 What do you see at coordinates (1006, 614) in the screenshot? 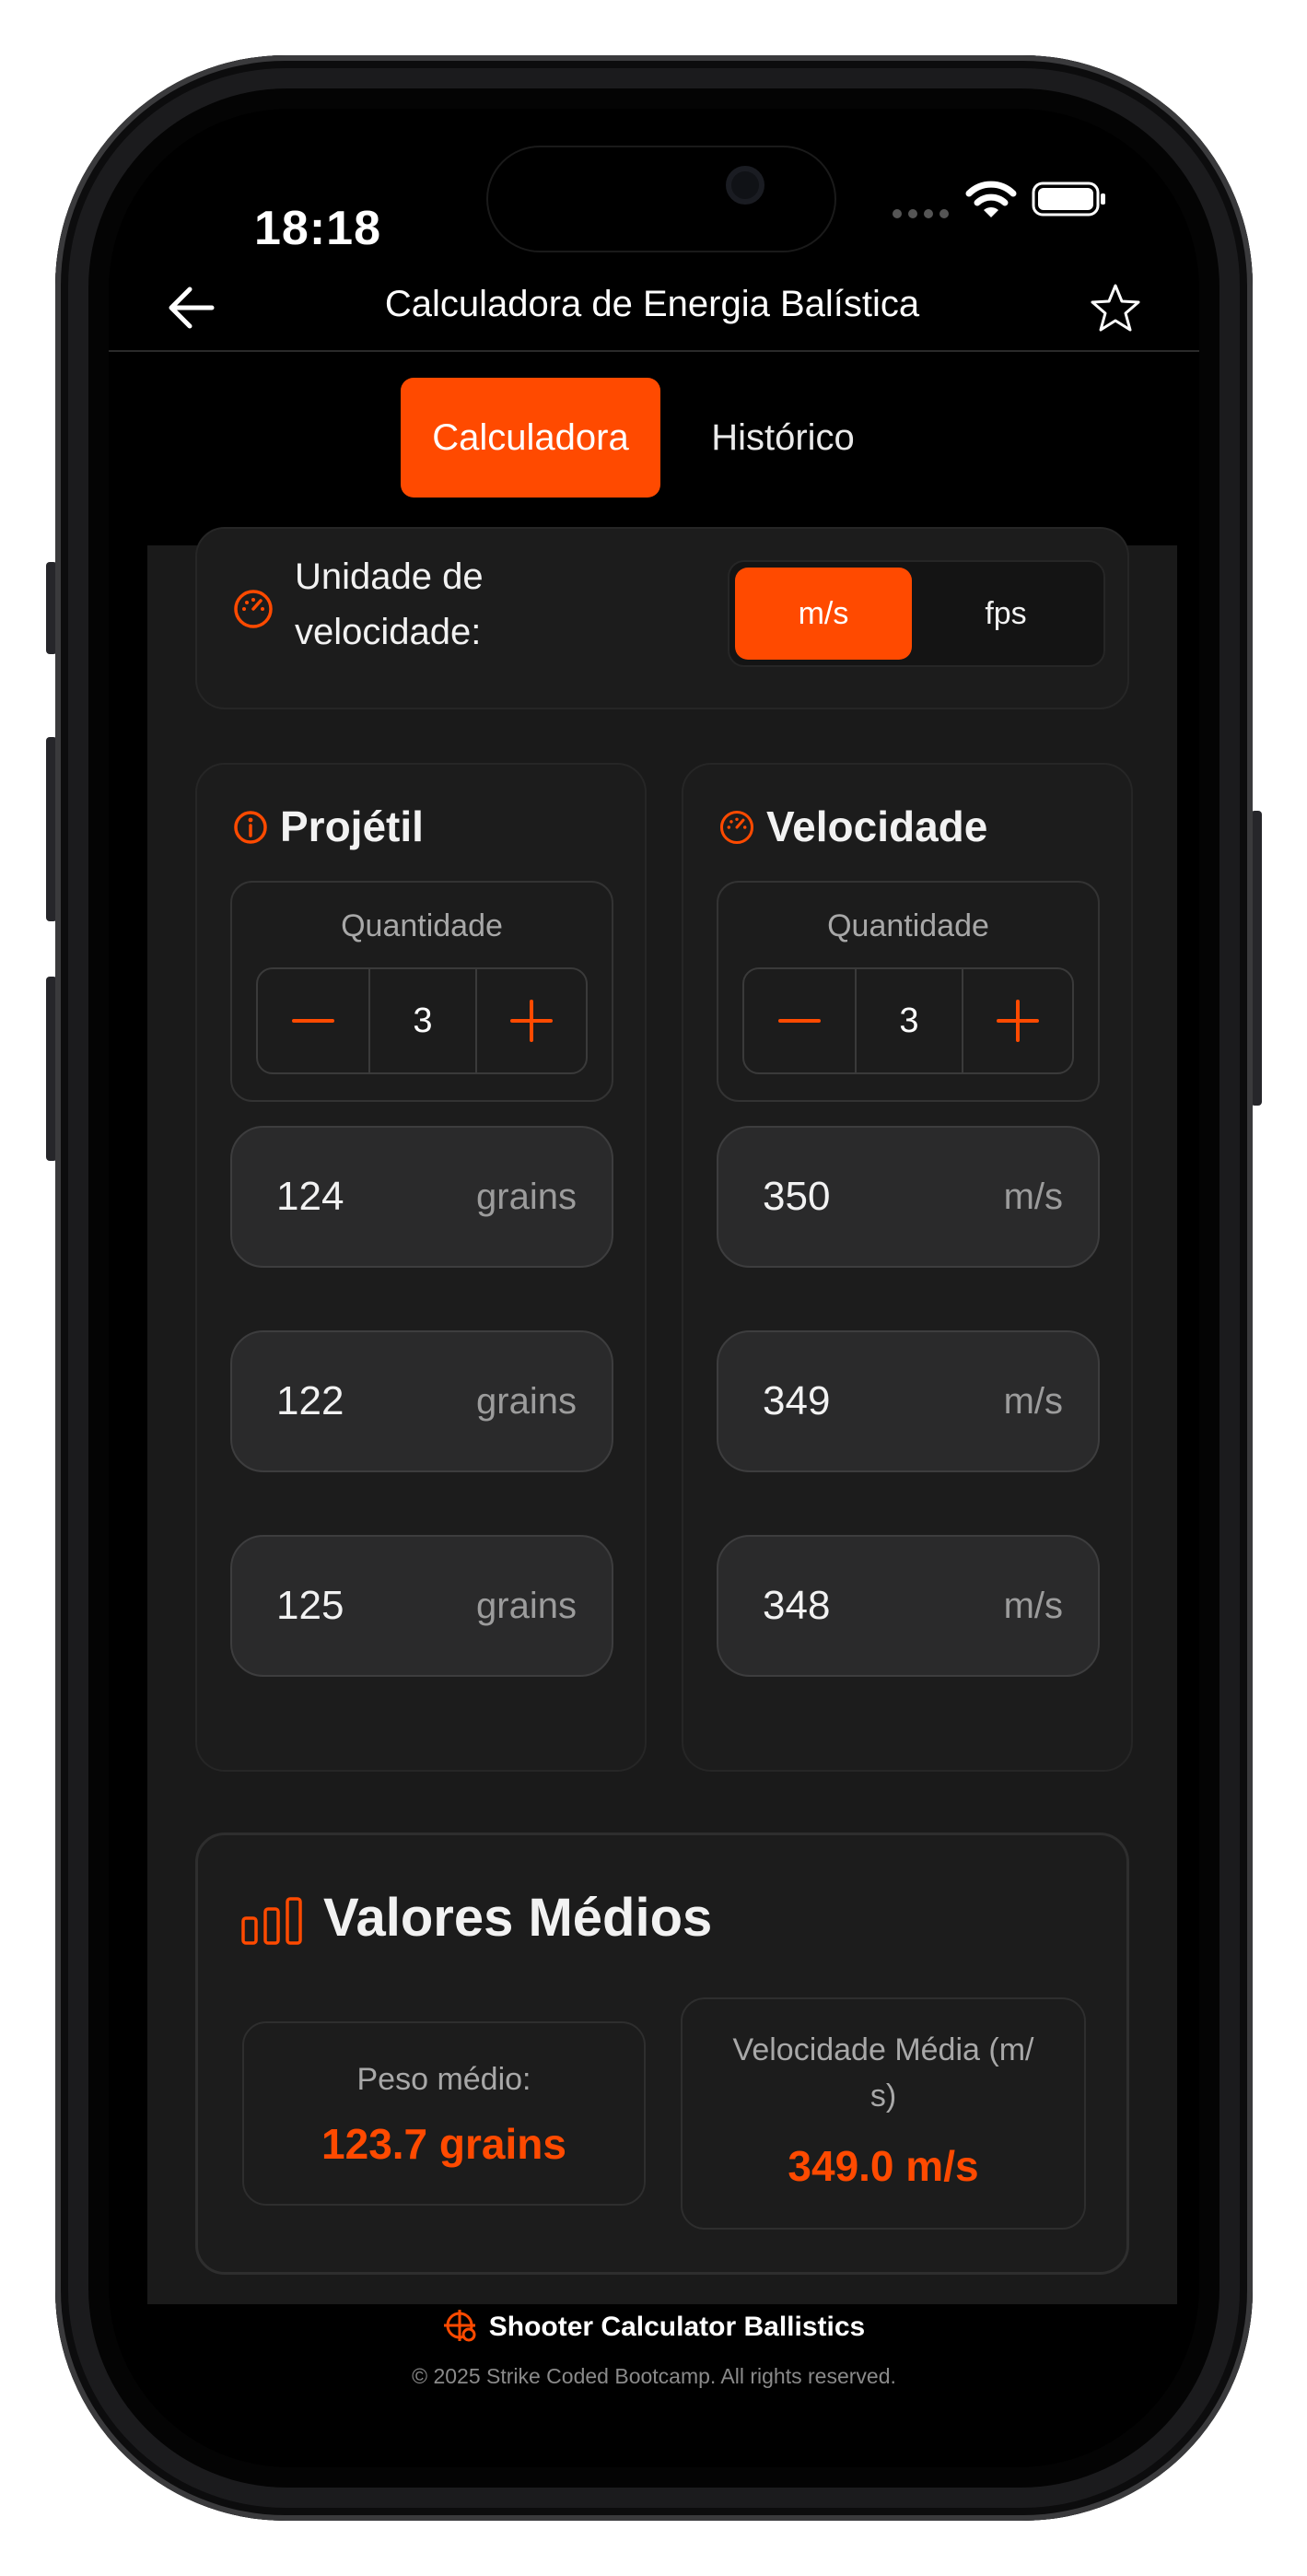
I see `unit-option-fps: fps` at bounding box center [1006, 614].